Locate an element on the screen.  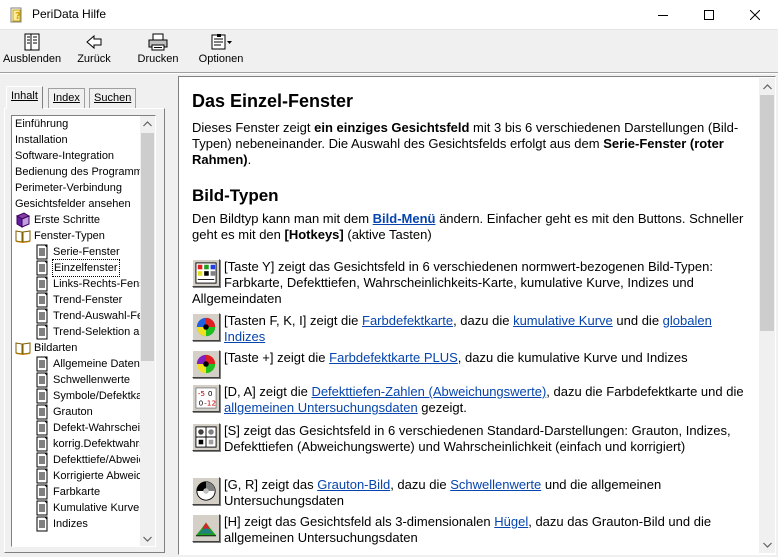
options-button: Optionen is located at coordinates (221, 52).